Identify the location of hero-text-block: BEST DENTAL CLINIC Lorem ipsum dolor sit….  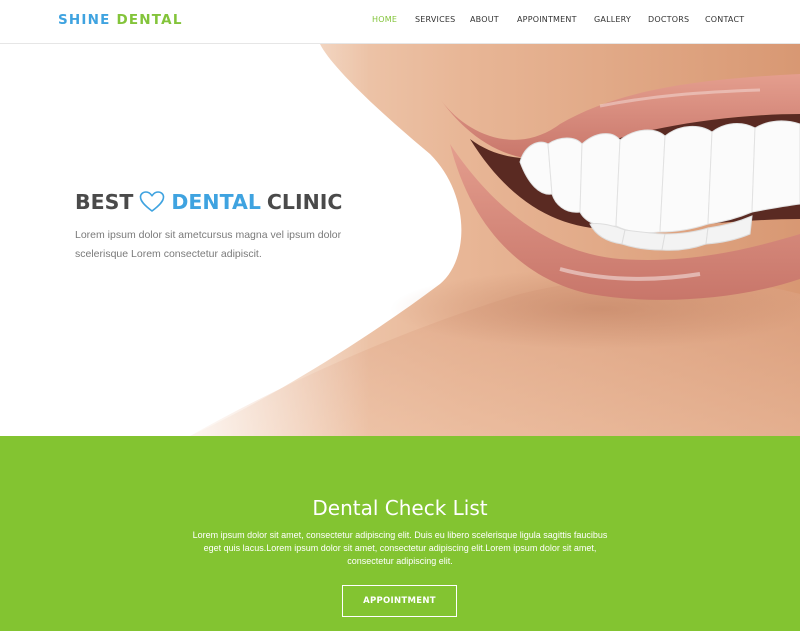
(225, 227).